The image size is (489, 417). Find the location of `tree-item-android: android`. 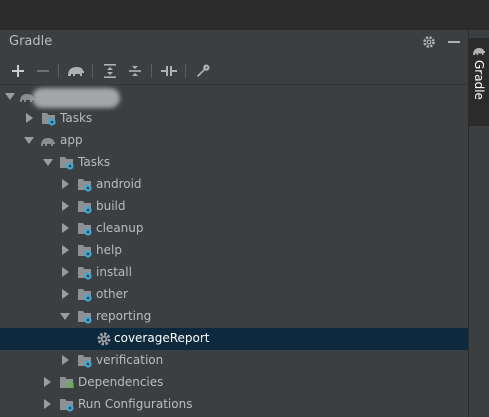

tree-item-android: android is located at coordinates (234, 185).